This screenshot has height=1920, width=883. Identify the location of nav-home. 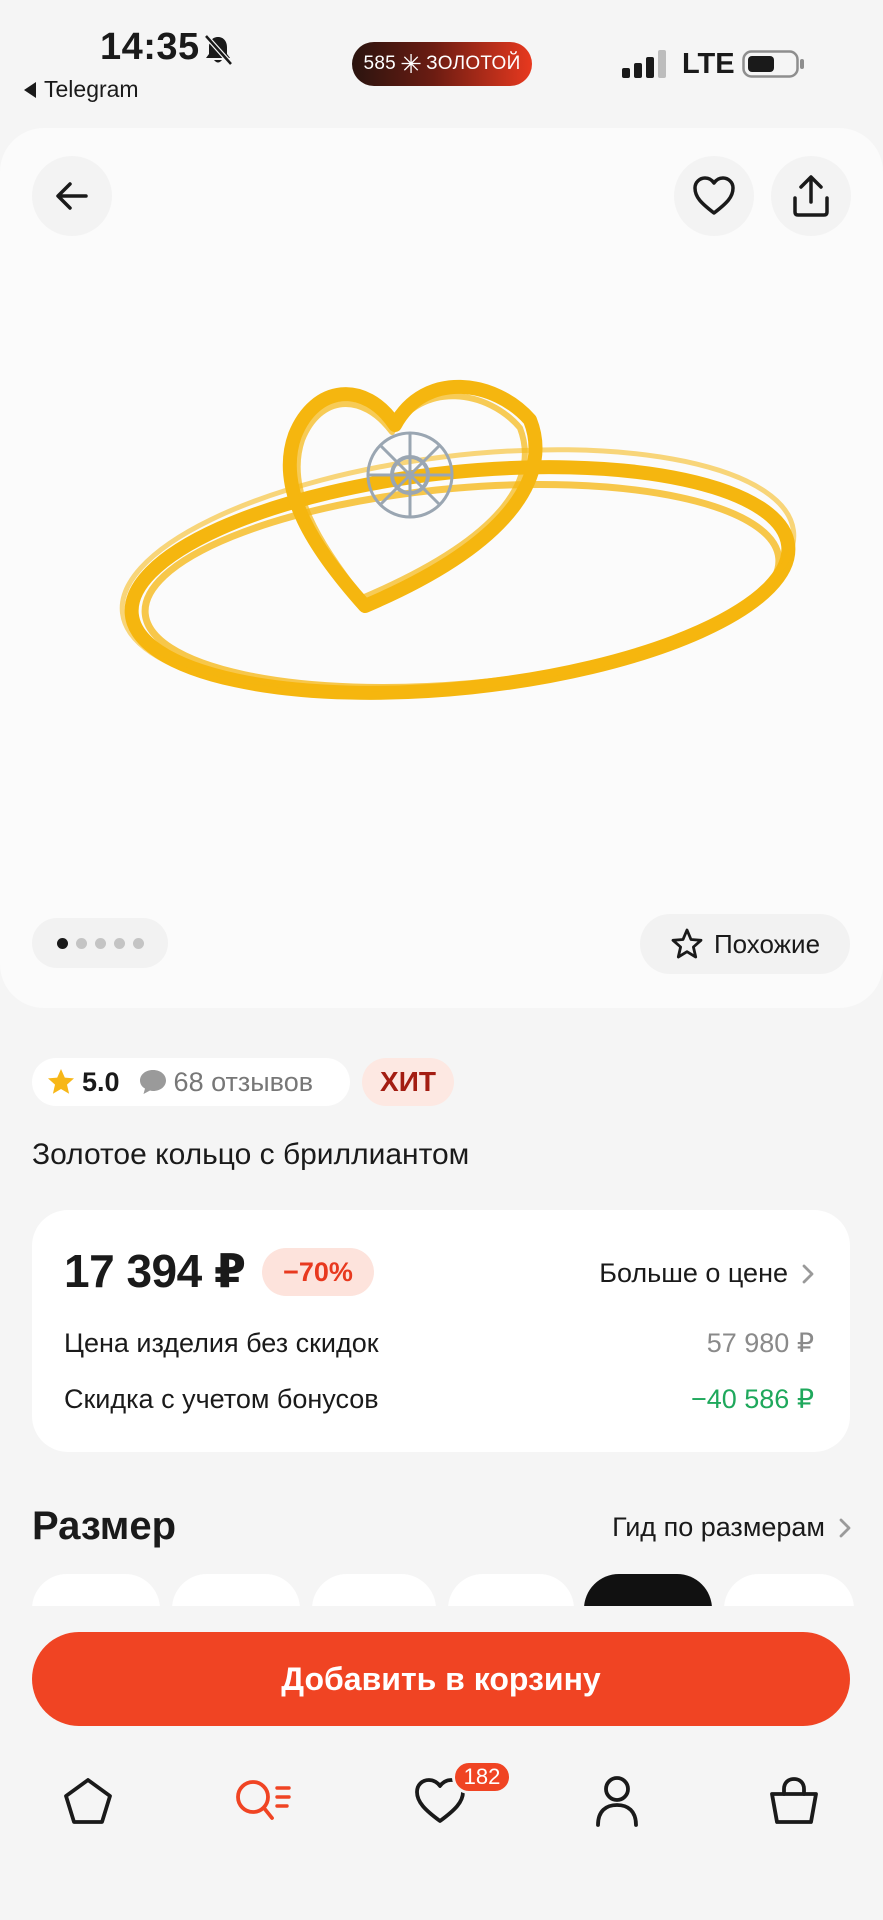
(88, 1801).